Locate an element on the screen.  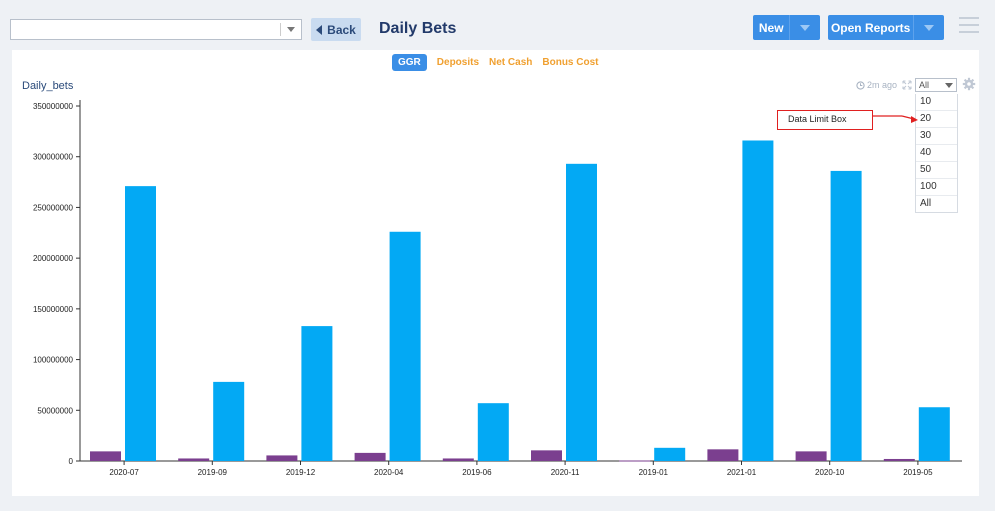
hamburger-menu-icon is located at coordinates (969, 25).